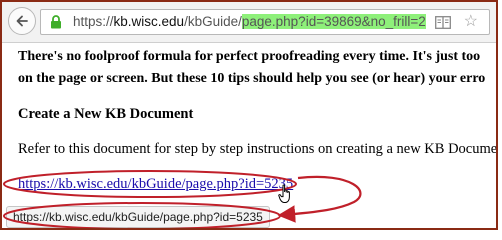  What do you see at coordinates (56, 22) in the screenshot?
I see `lock-icon` at bounding box center [56, 22].